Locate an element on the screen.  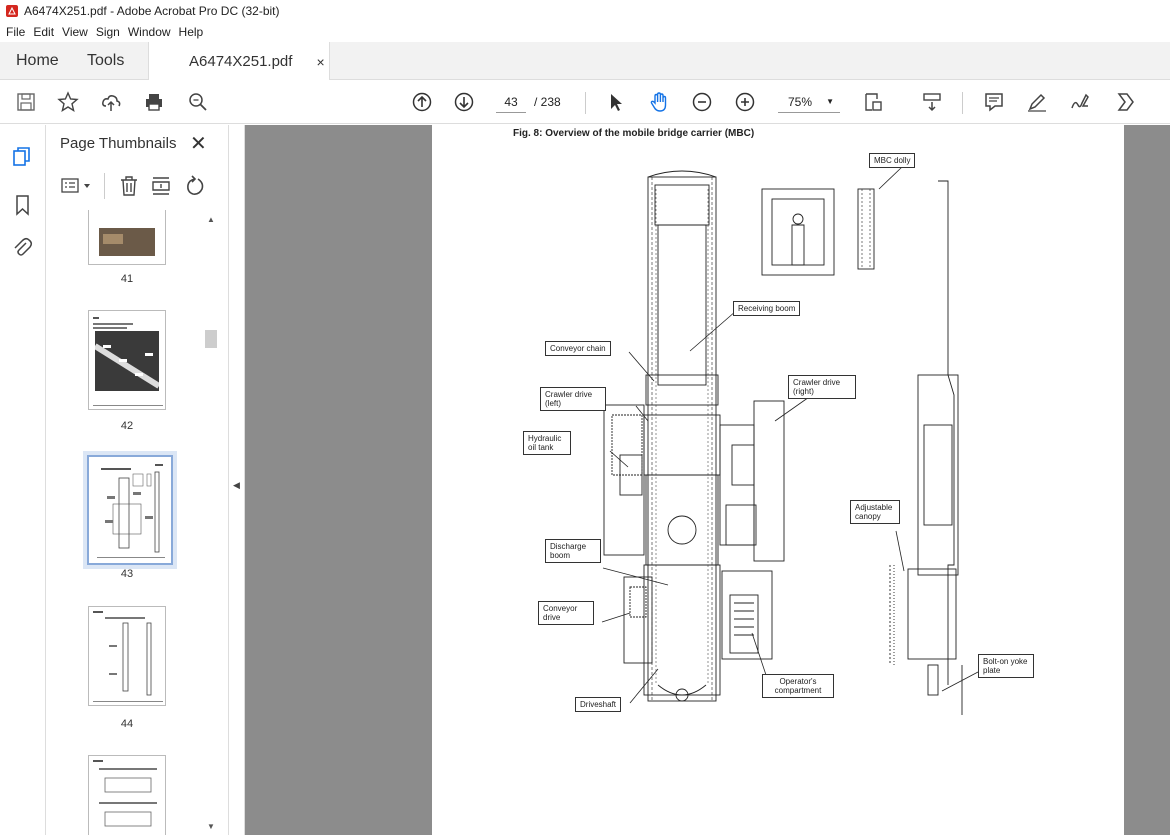
thumbnails-panel: Page Thumbnails ✕ 41 42 43 44 ▲ ▼ is located at coordinates (137, 480).